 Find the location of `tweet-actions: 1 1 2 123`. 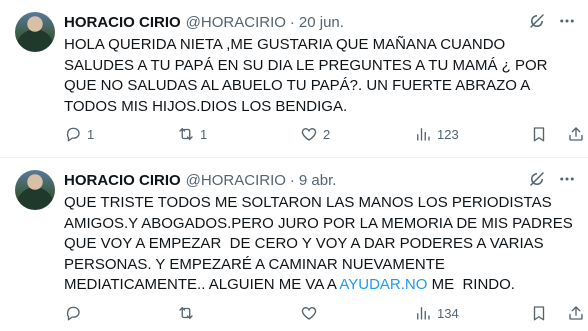

tweet-actions: 1 1 2 123 is located at coordinates (323, 134).